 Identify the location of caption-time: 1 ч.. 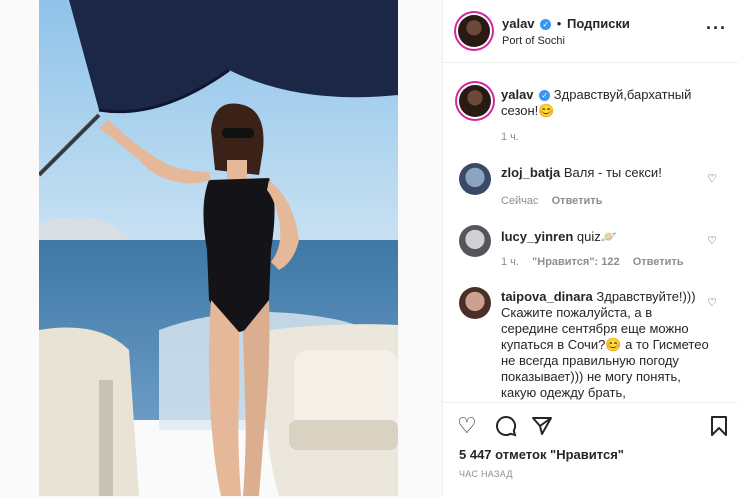
(510, 137).